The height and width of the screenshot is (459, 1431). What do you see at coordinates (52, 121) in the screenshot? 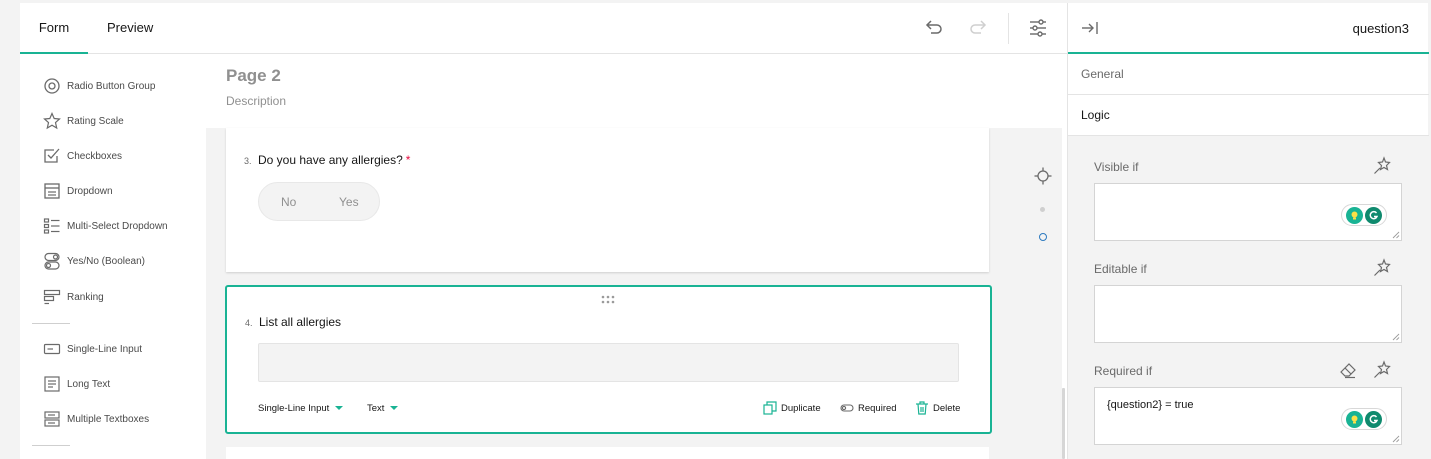
I see `star-icon` at bounding box center [52, 121].